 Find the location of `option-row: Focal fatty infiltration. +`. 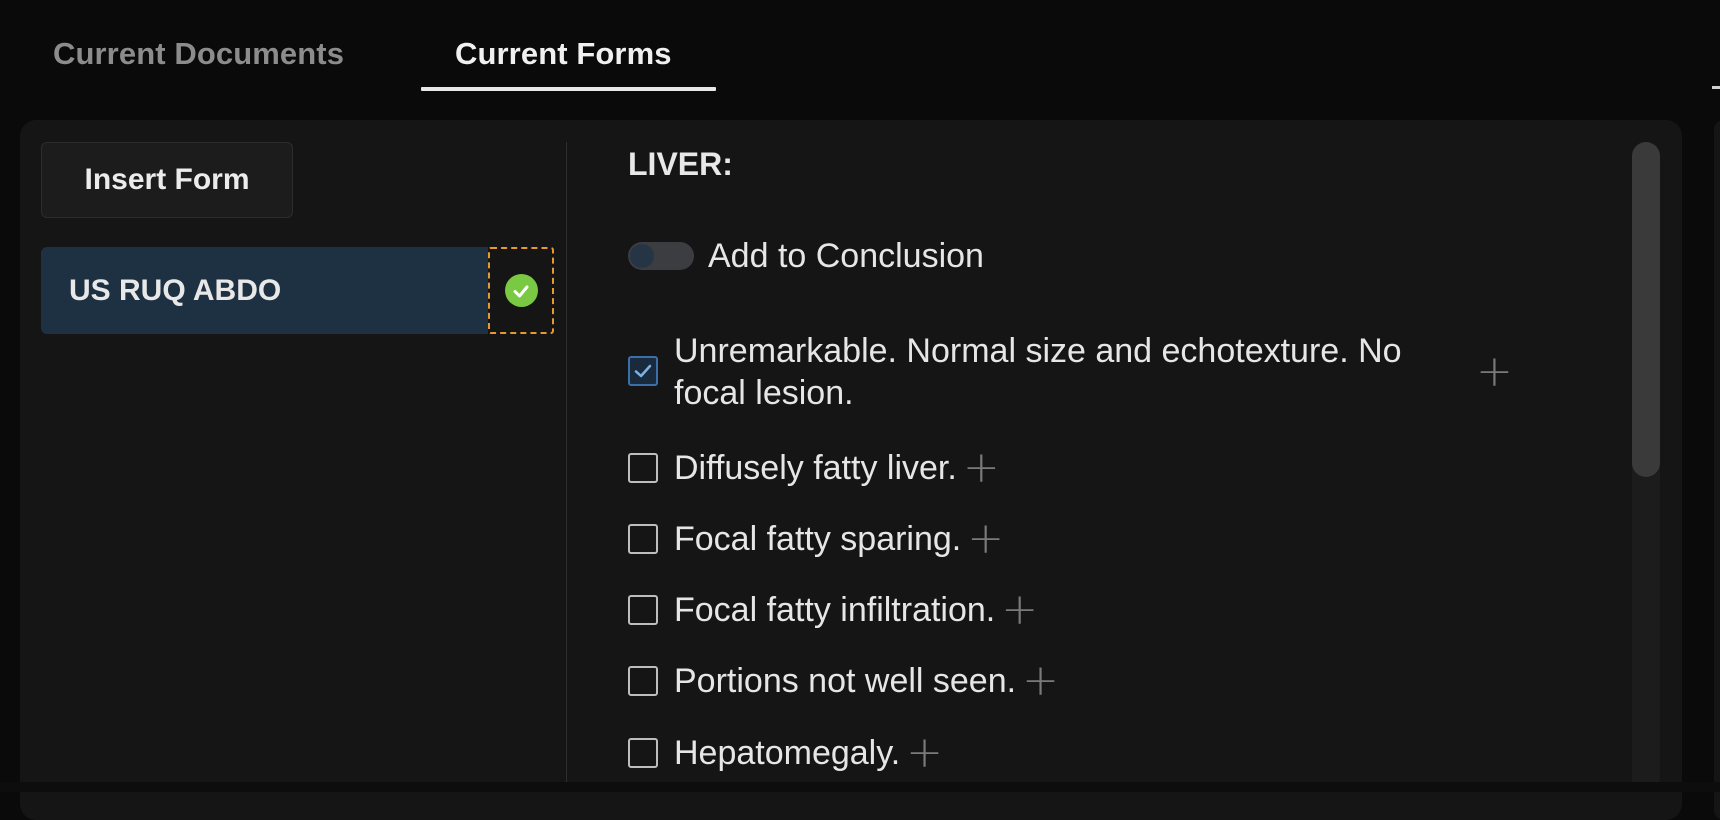

option-row: Focal fatty infiltration. + is located at coordinates (833, 610).